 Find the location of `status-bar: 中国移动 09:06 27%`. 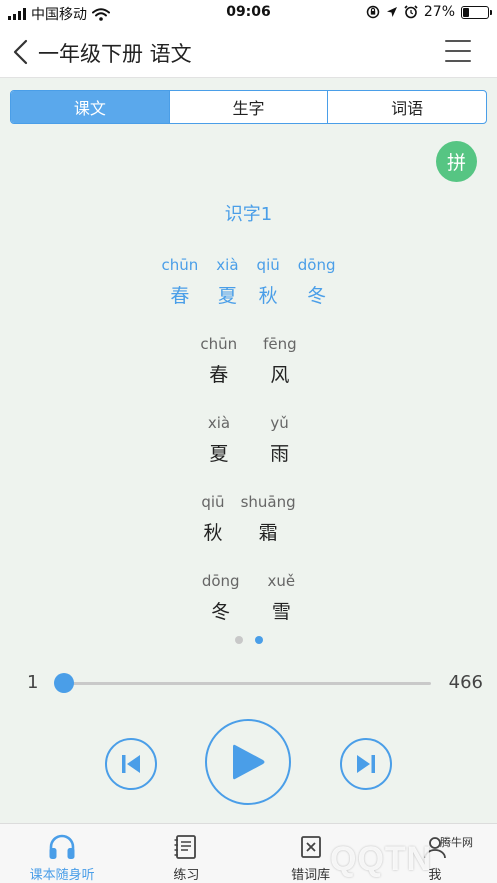

status-bar: 中国移动 09:06 27% is located at coordinates (248, 13).